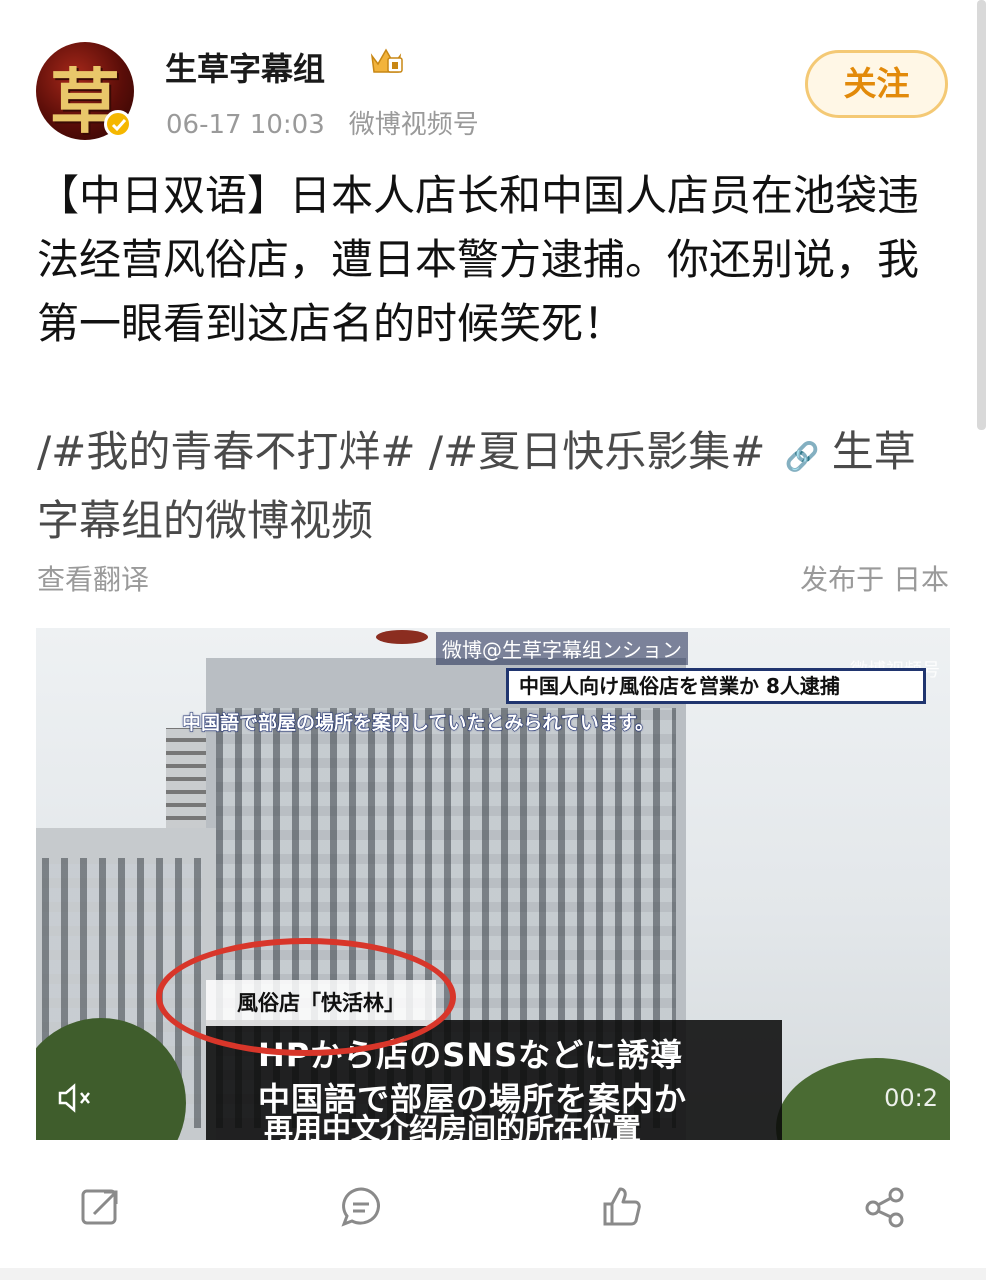 This screenshot has height=1280, width=986. What do you see at coordinates (245, 67) in the screenshot?
I see `username: 生草字幕组` at bounding box center [245, 67].